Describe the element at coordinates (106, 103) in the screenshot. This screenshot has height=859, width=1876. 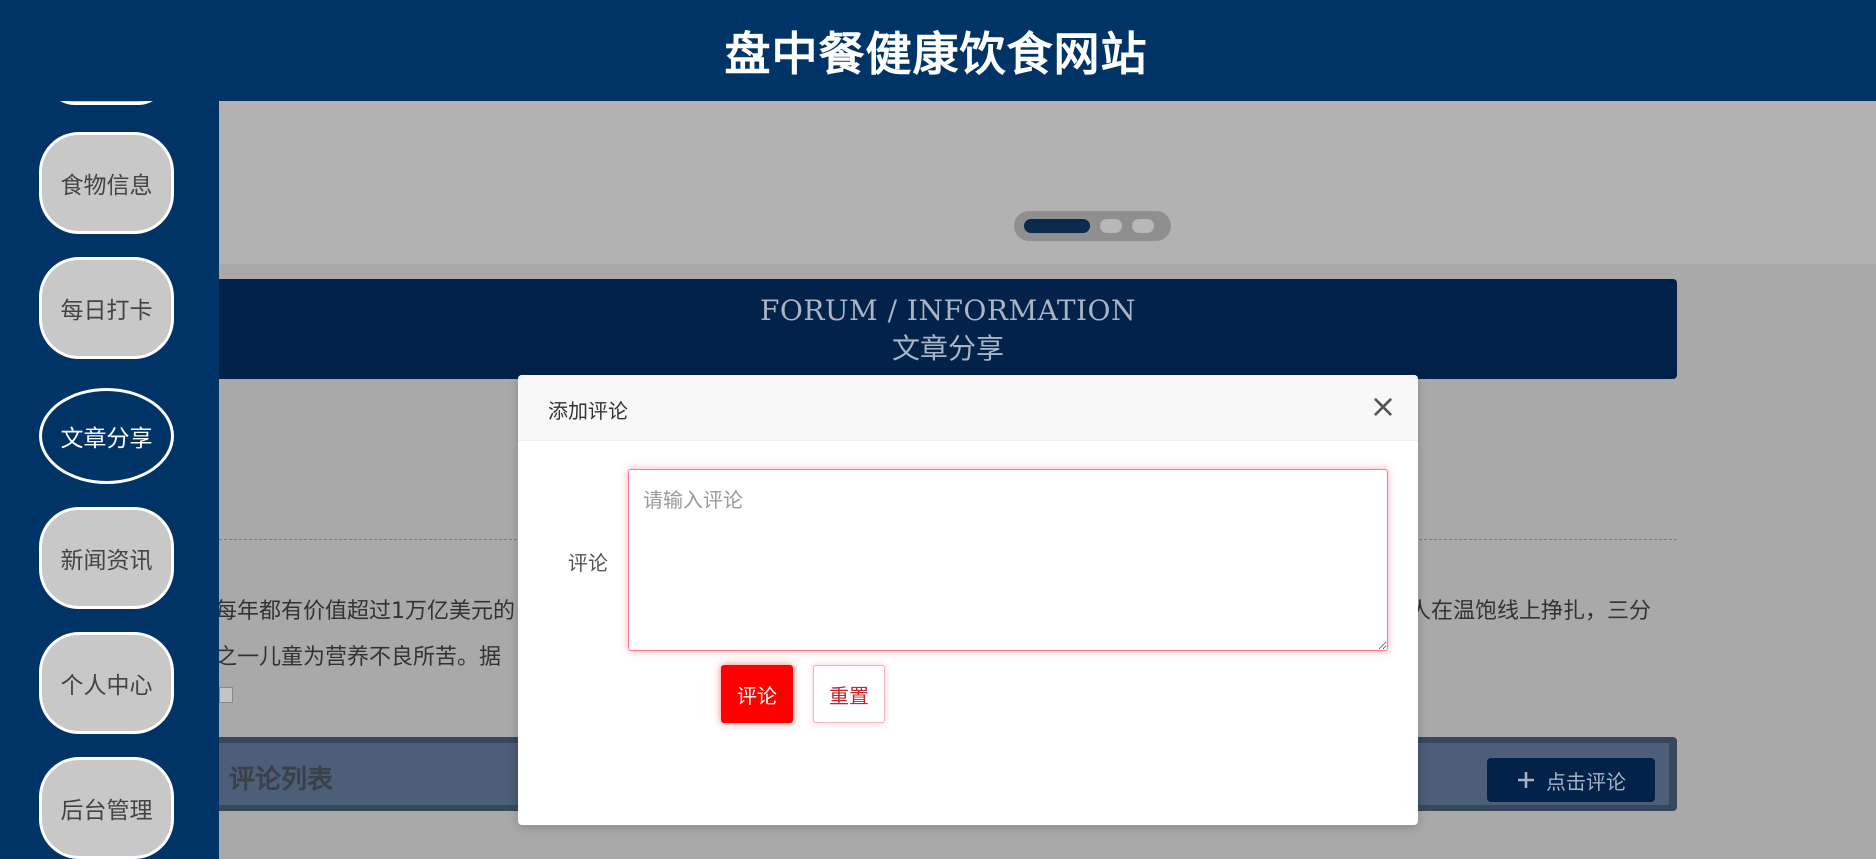
I see `sidebar-item-partial` at that location.